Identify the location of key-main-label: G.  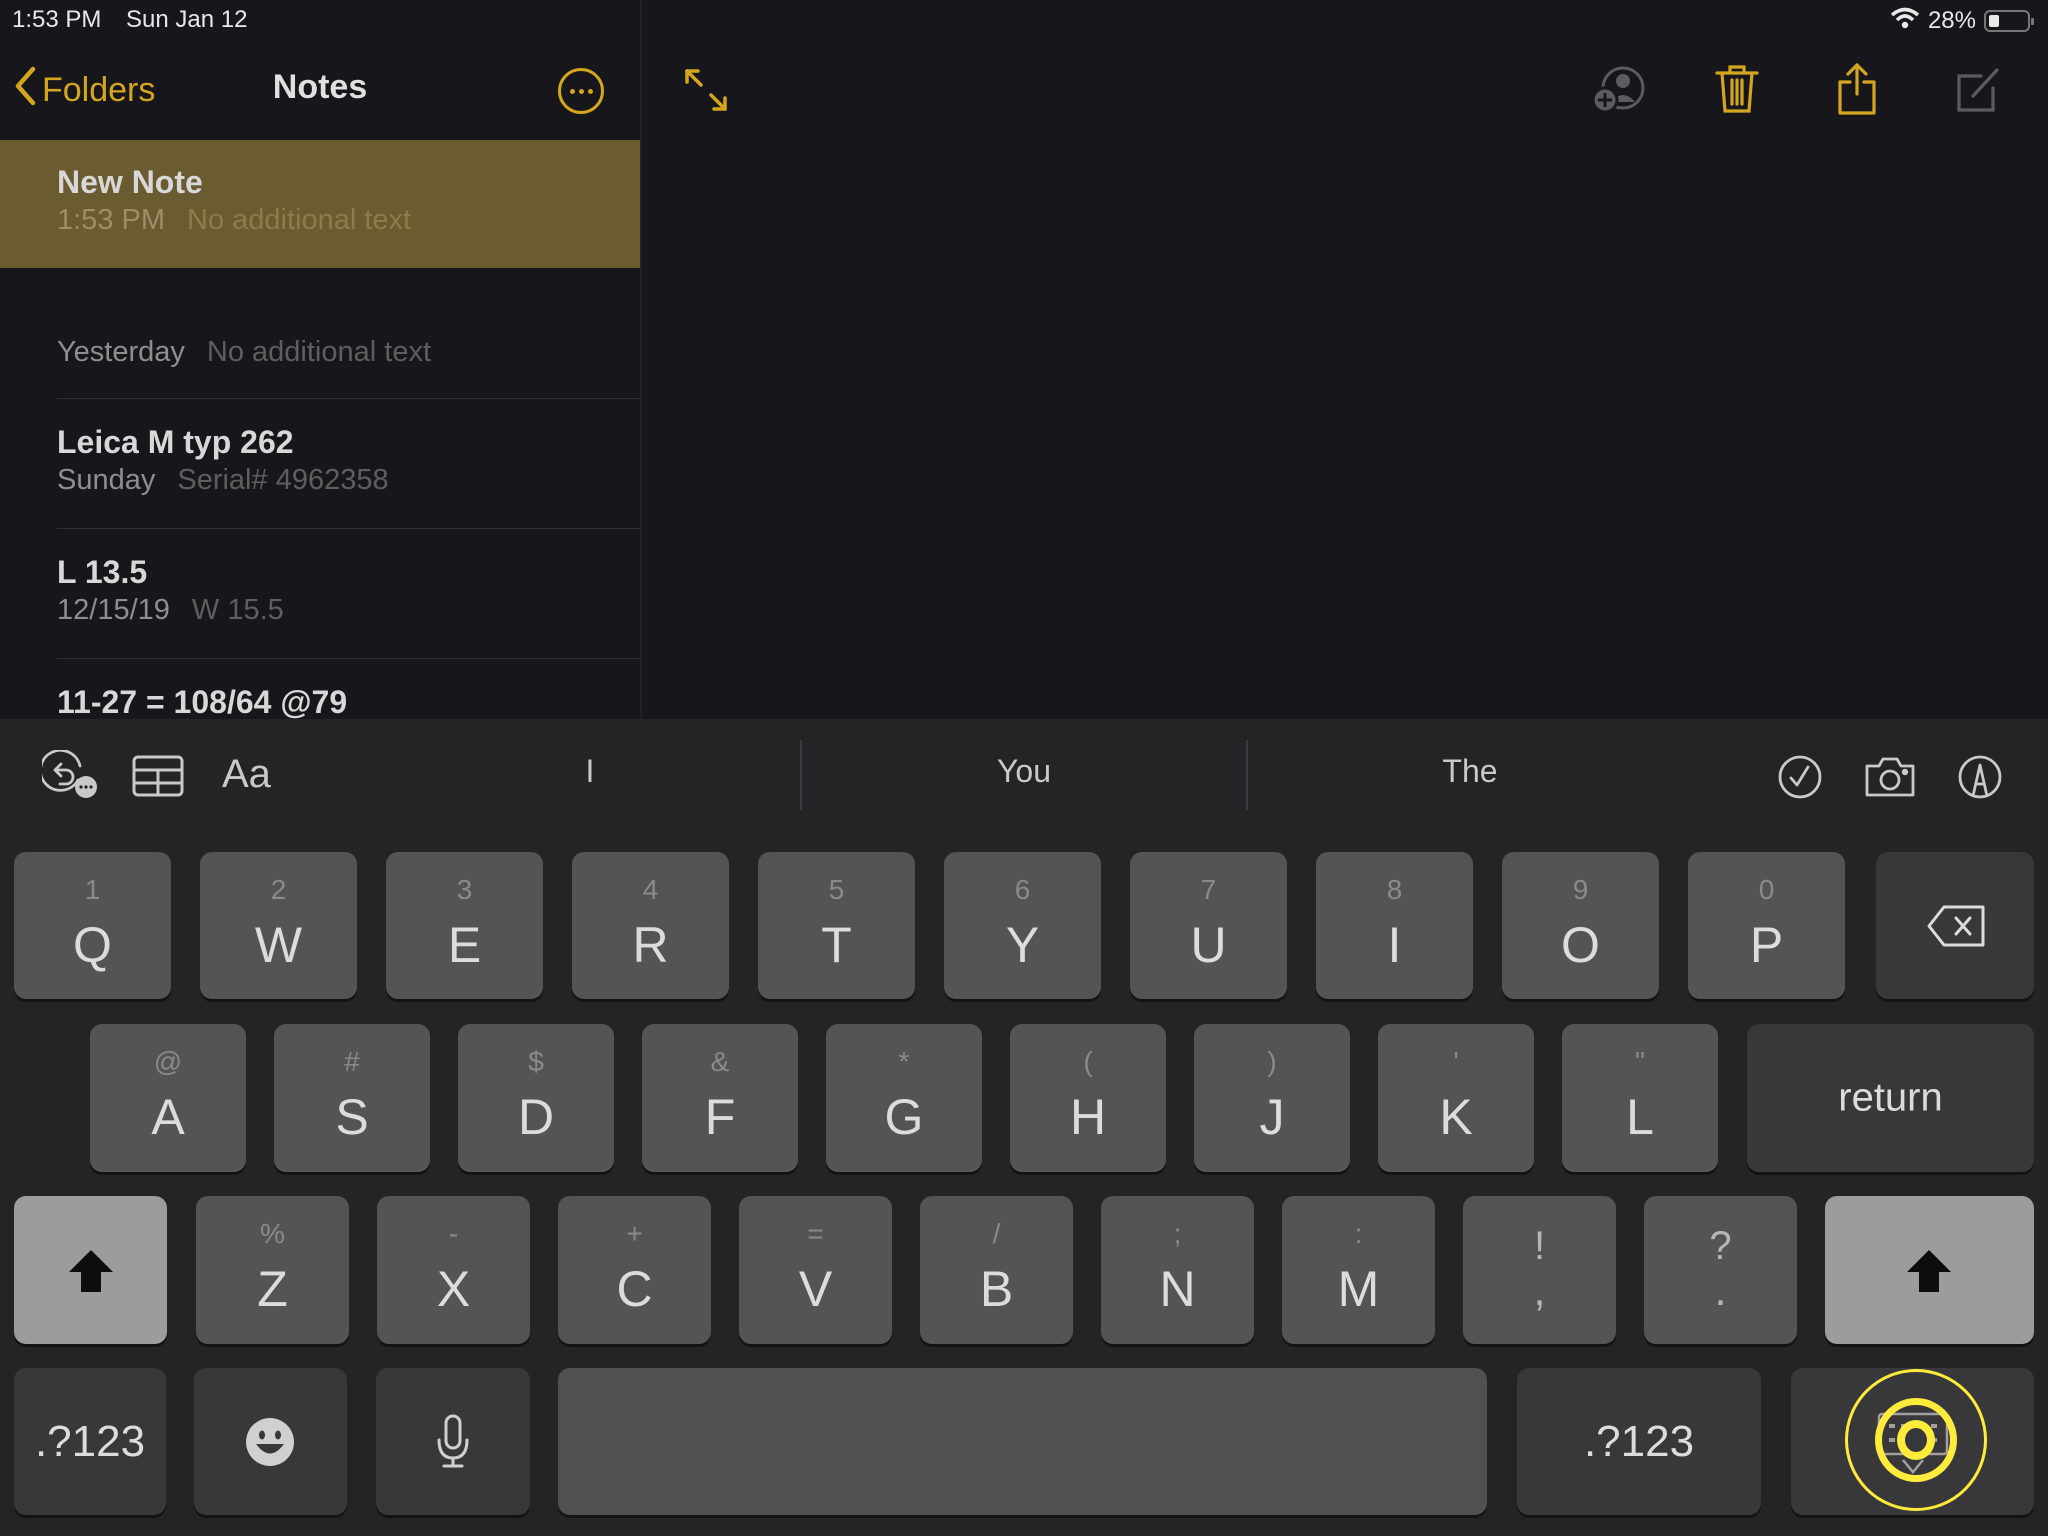
(904, 1117).